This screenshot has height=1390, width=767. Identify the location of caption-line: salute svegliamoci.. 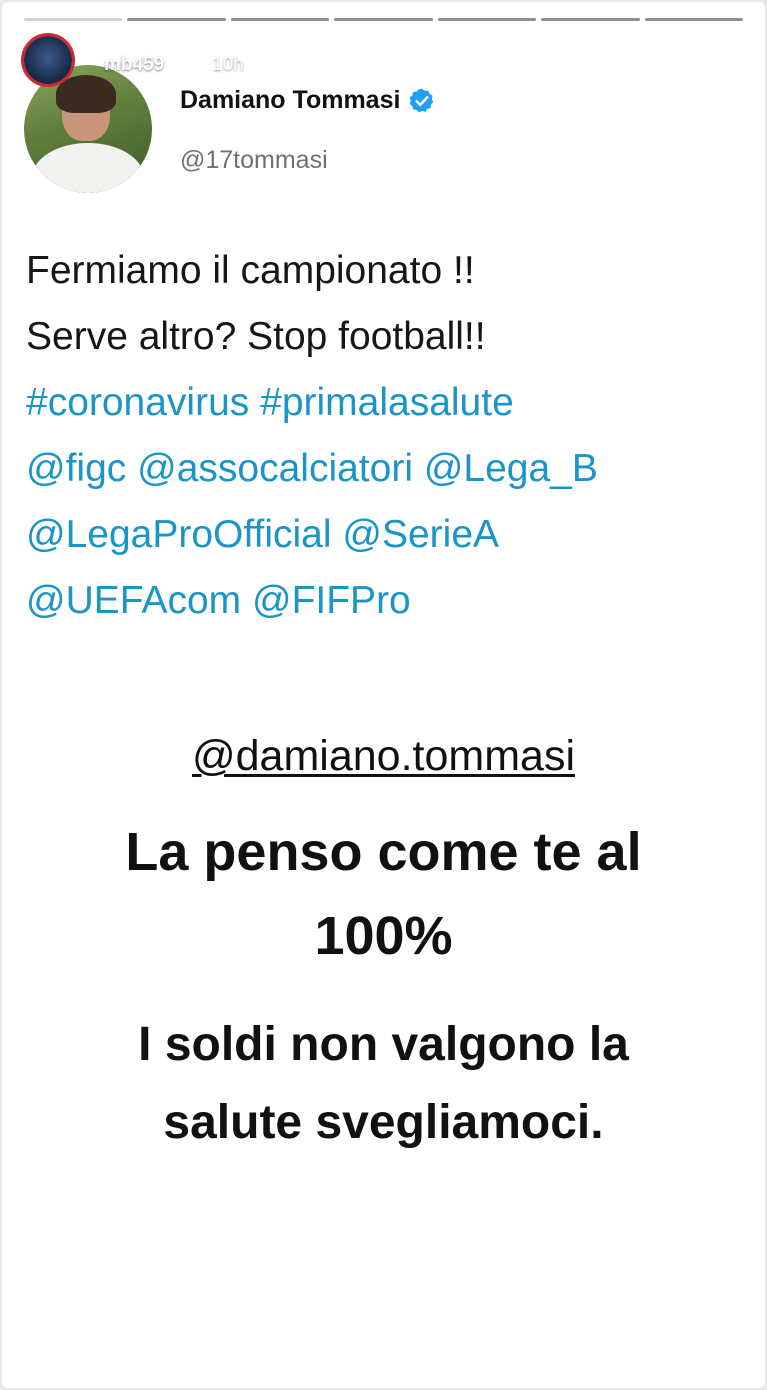
(383, 1122).